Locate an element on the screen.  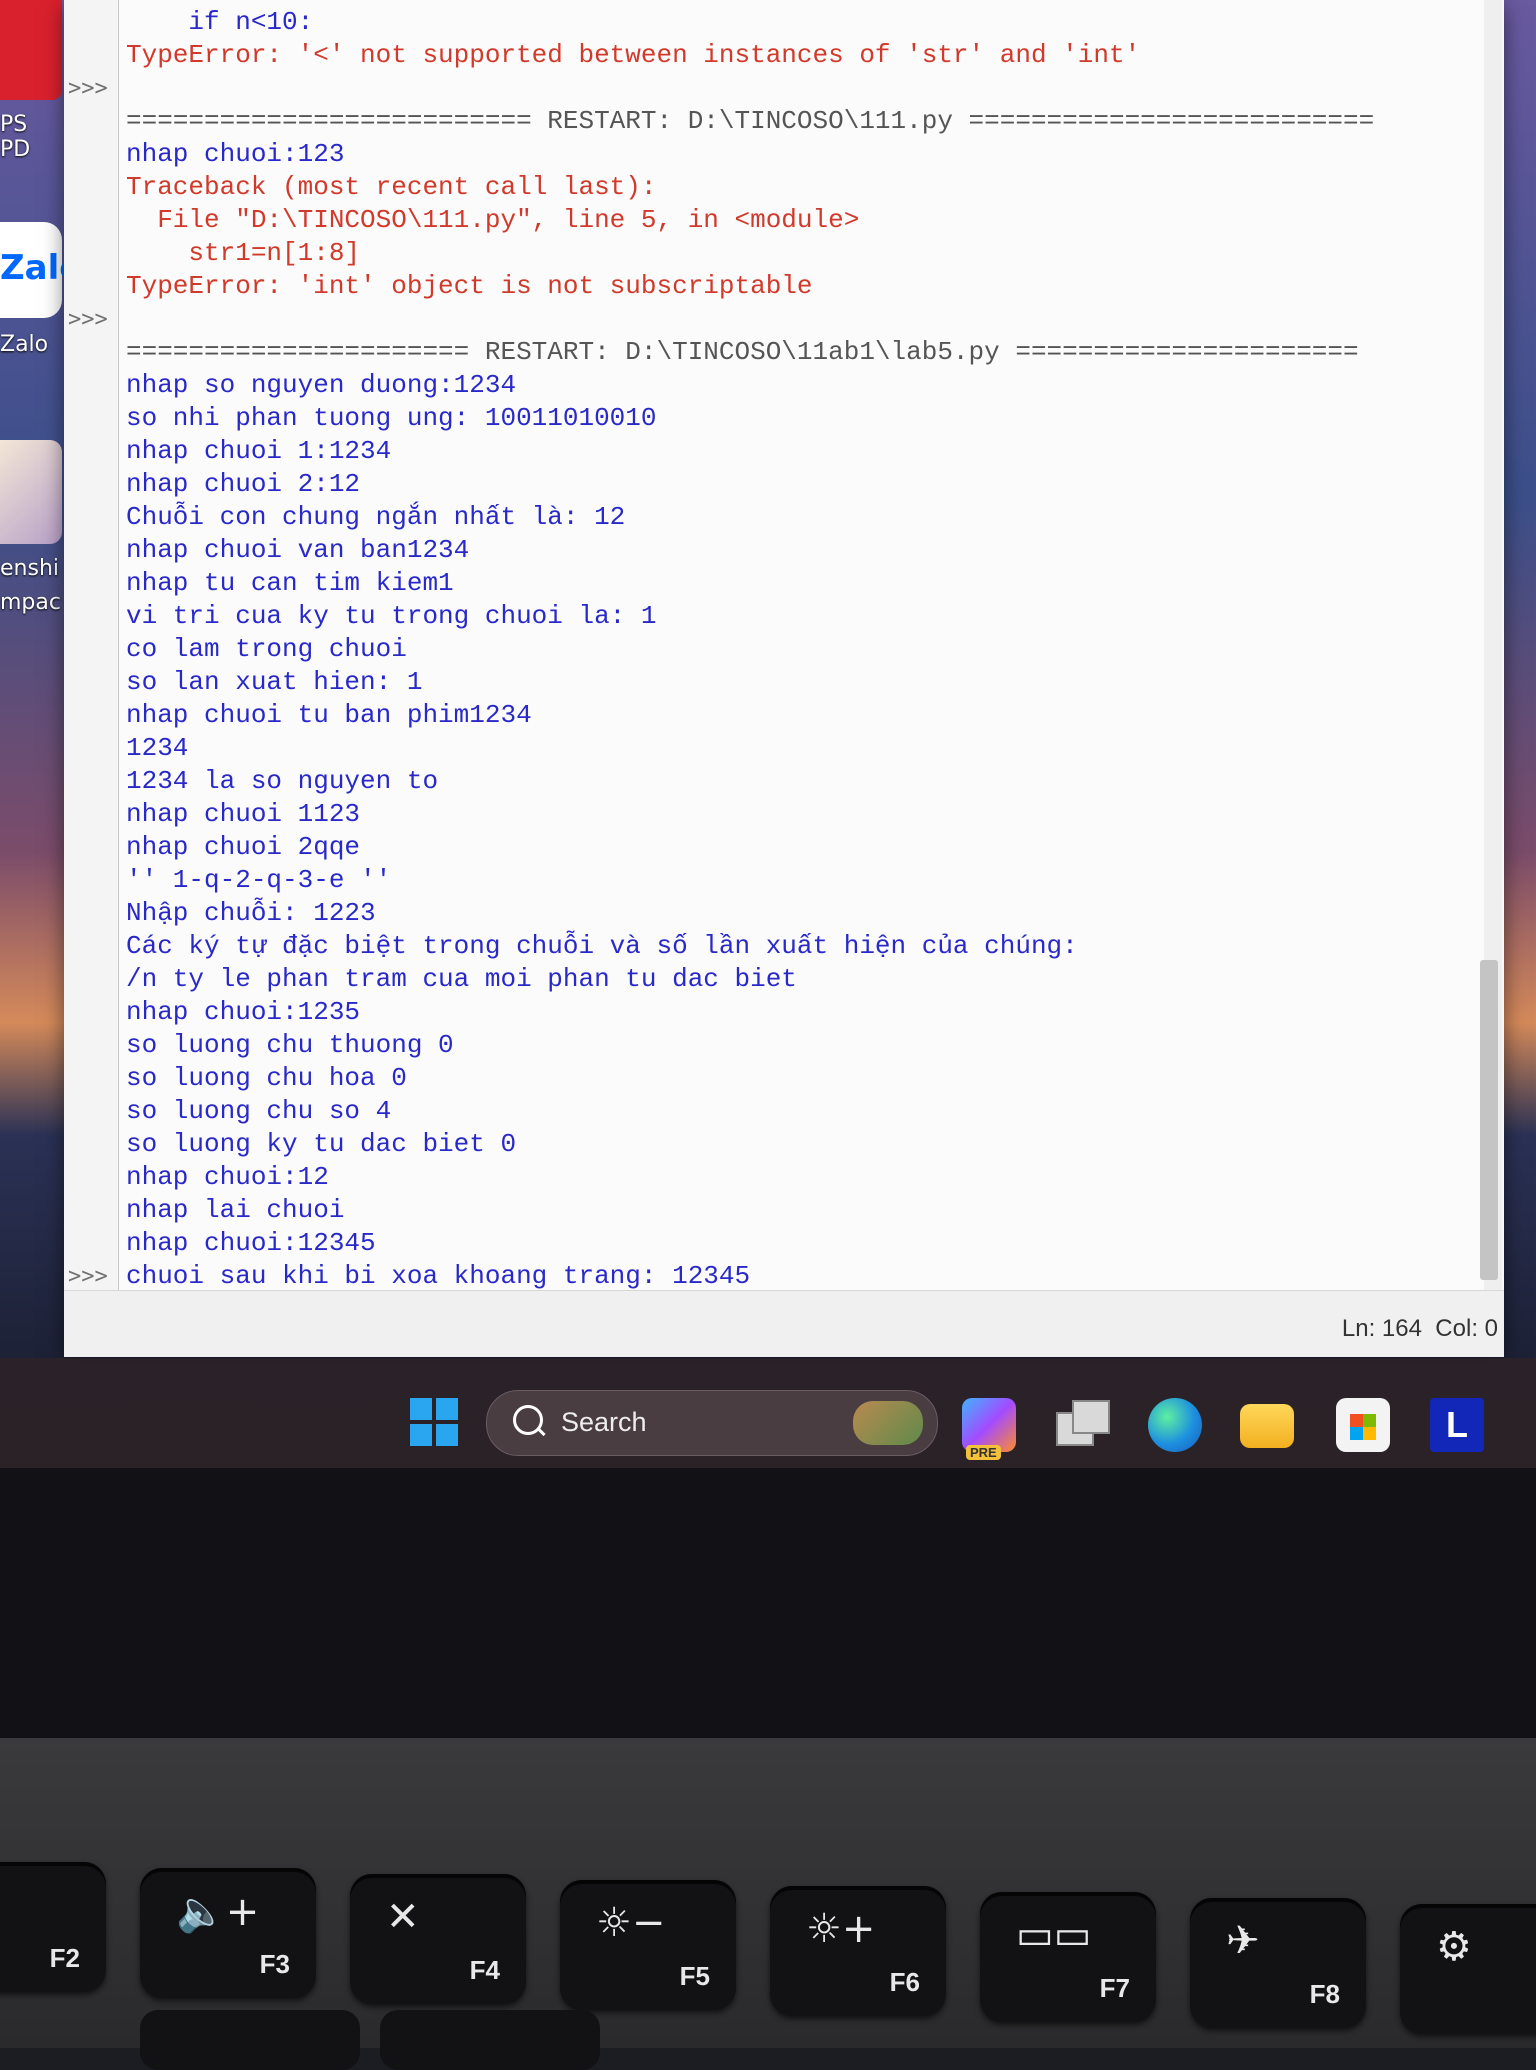
start-icon is located at coordinates (434, 1422).